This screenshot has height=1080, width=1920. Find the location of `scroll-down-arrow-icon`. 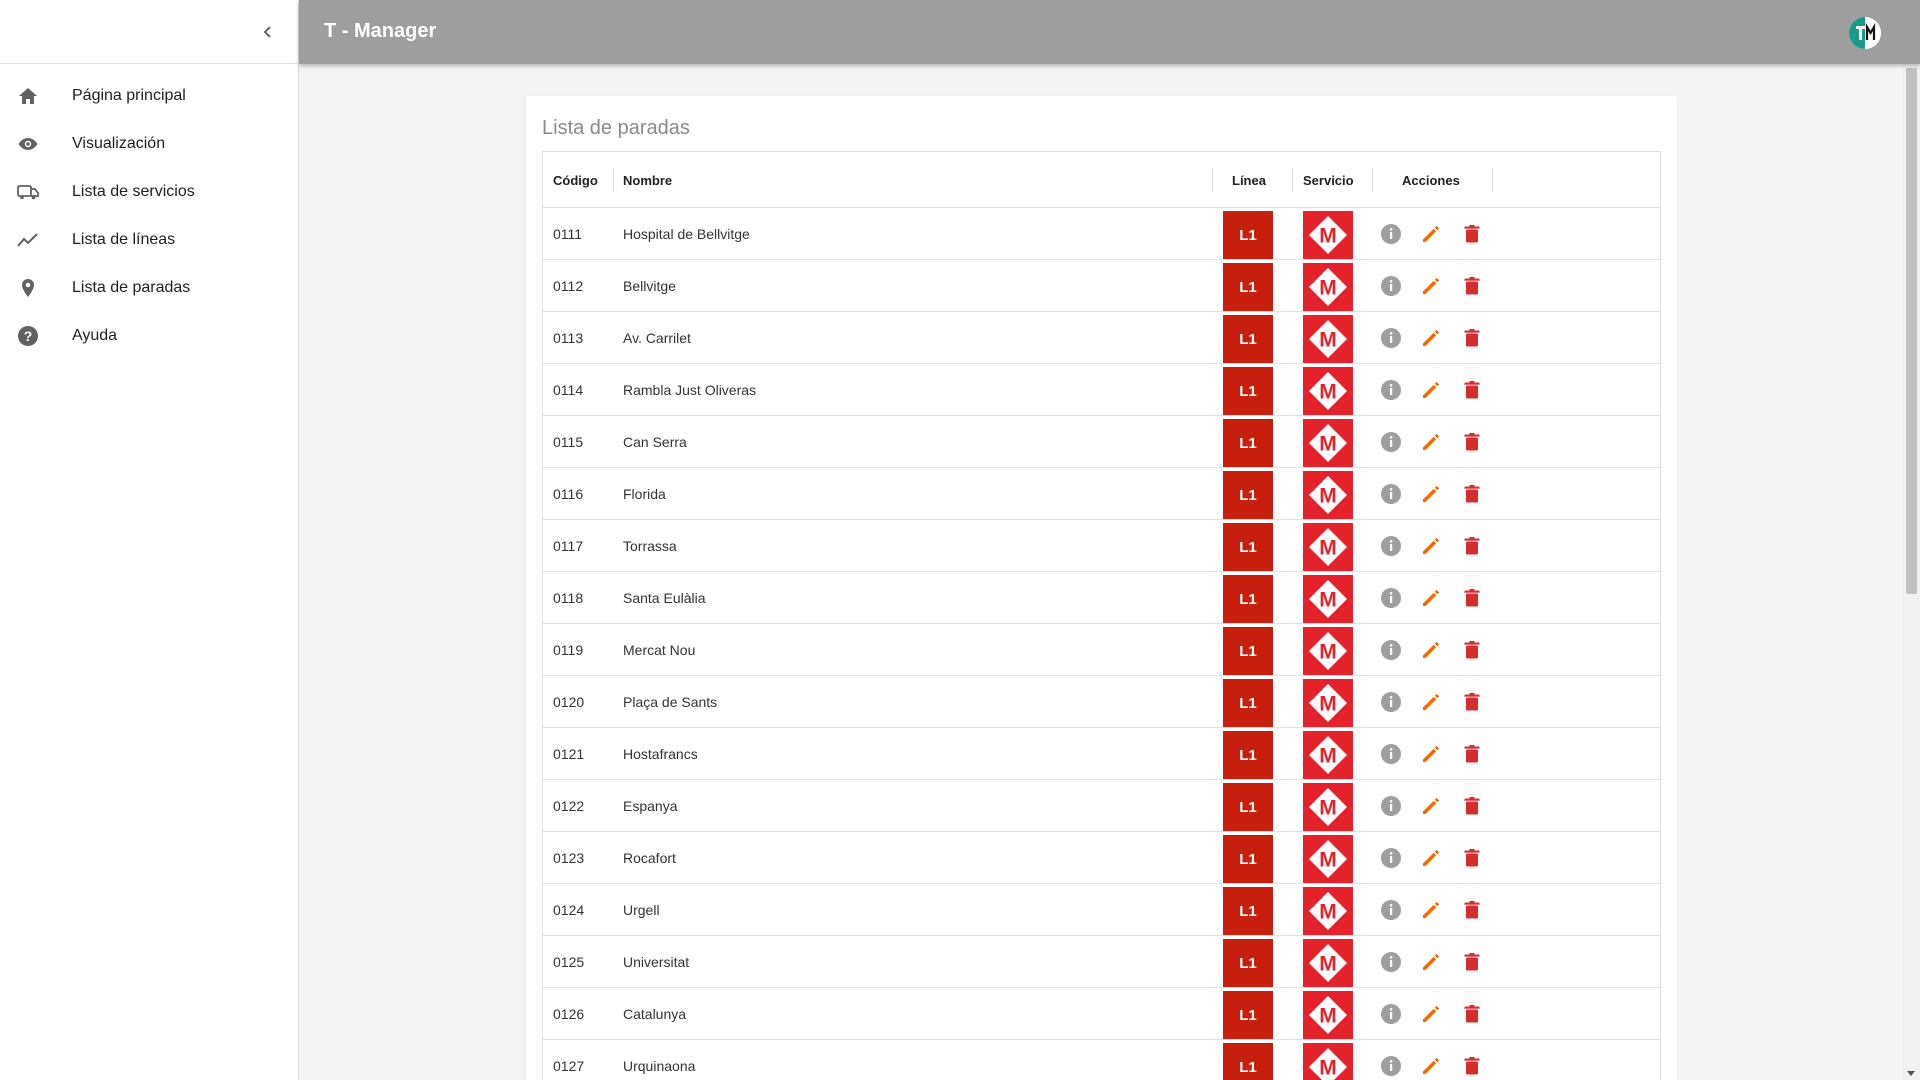

scroll-down-arrow-icon is located at coordinates (1911, 1073).